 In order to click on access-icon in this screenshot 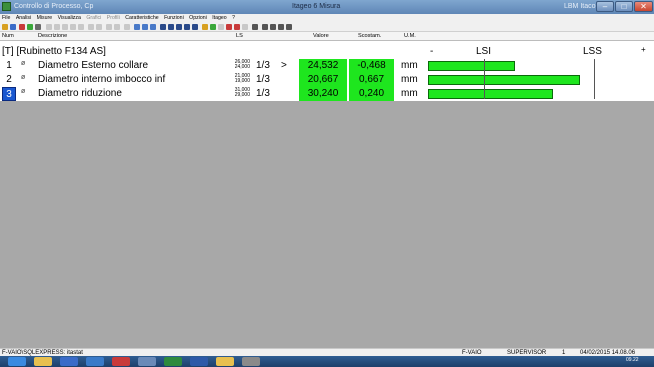, I will do `click(121, 361)`.